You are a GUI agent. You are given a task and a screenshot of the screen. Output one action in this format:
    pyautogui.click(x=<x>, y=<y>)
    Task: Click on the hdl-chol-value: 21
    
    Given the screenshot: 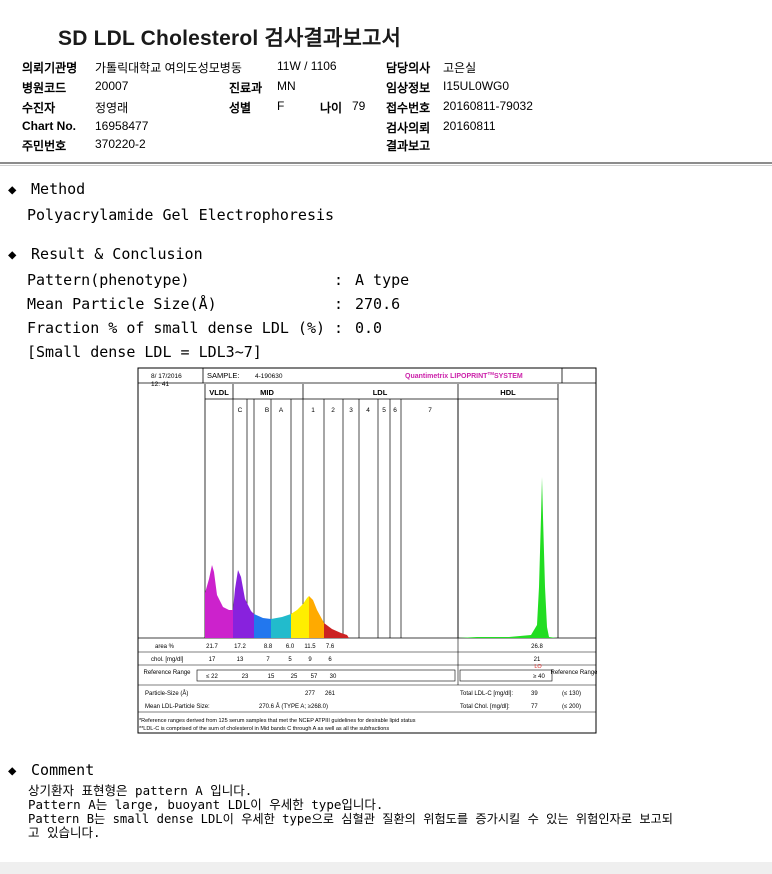 What is the action you would take?
    pyautogui.click(x=537, y=660)
    